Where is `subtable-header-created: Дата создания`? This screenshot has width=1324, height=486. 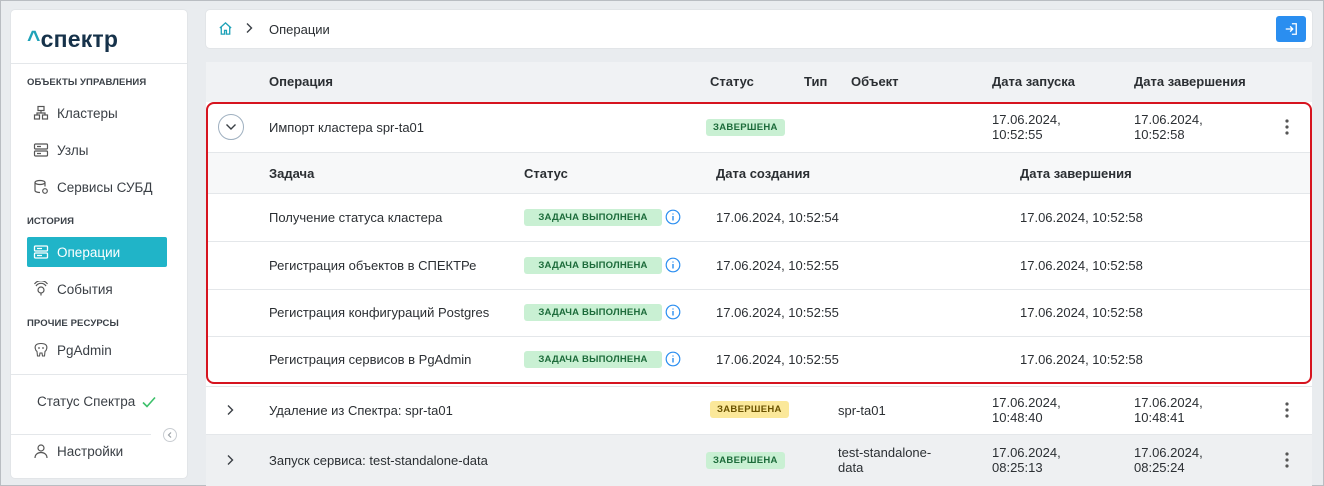 subtable-header-created: Дата создания is located at coordinates (763, 173).